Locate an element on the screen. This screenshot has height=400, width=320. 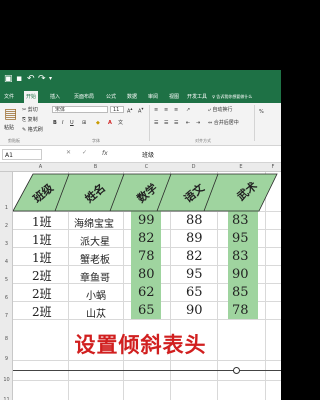
drawn-line is located at coordinates (147, 370).